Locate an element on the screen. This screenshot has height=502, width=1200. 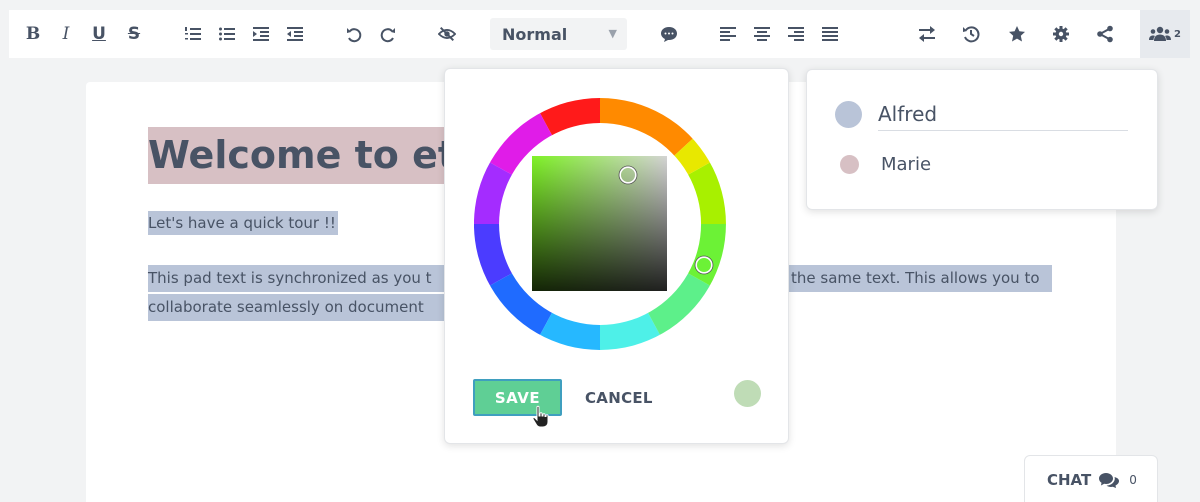
strikethrough-button: S is located at coordinates (134, 34).